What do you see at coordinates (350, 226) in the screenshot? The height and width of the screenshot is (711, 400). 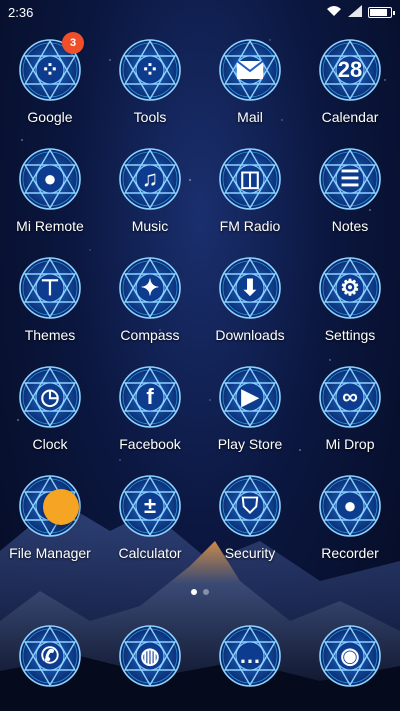 I see `app-label: Notes` at bounding box center [350, 226].